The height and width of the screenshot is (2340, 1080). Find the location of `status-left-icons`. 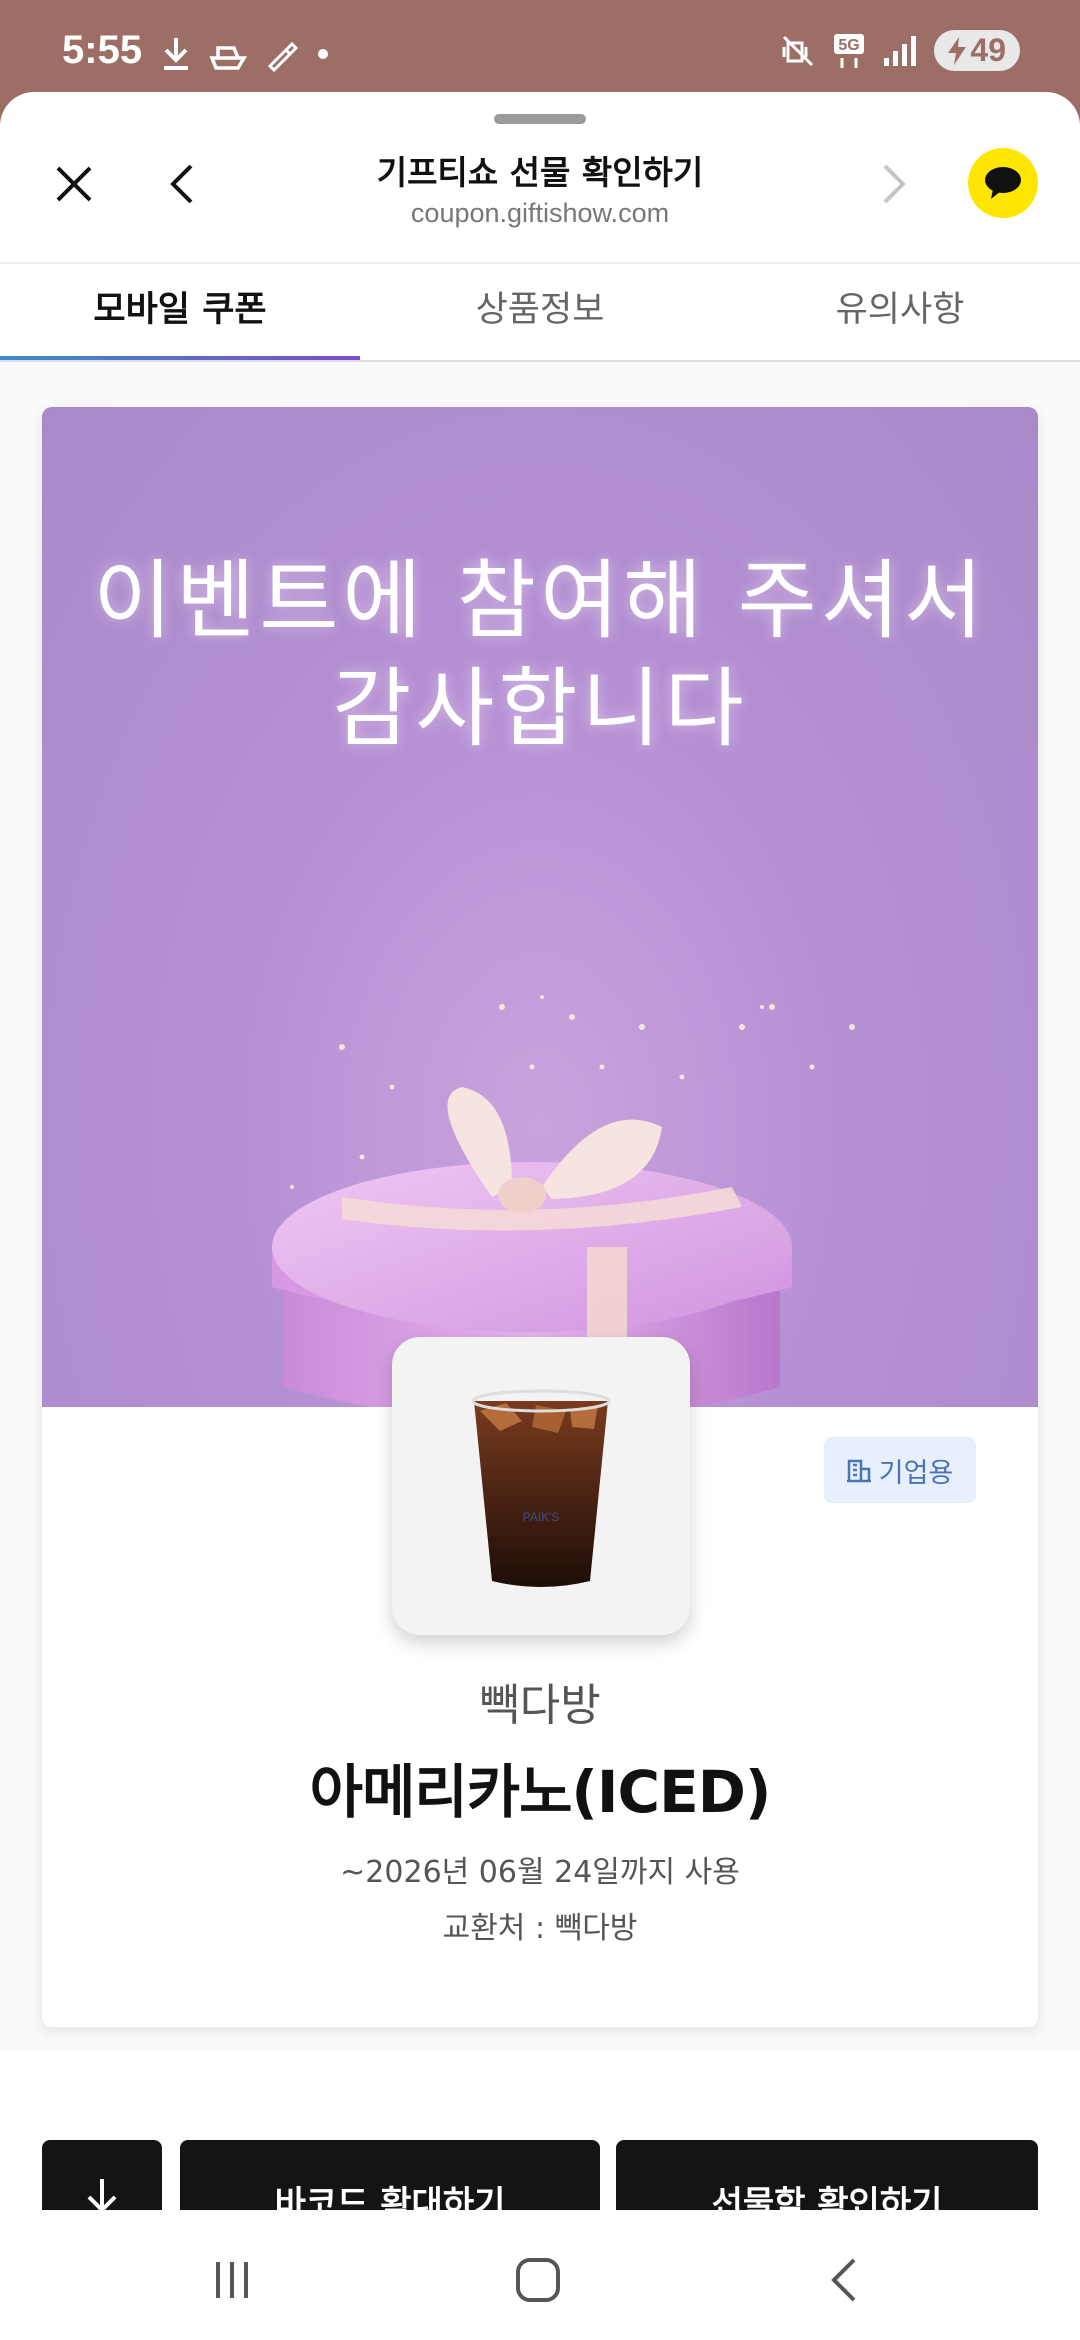

status-left-icons is located at coordinates (245, 54).